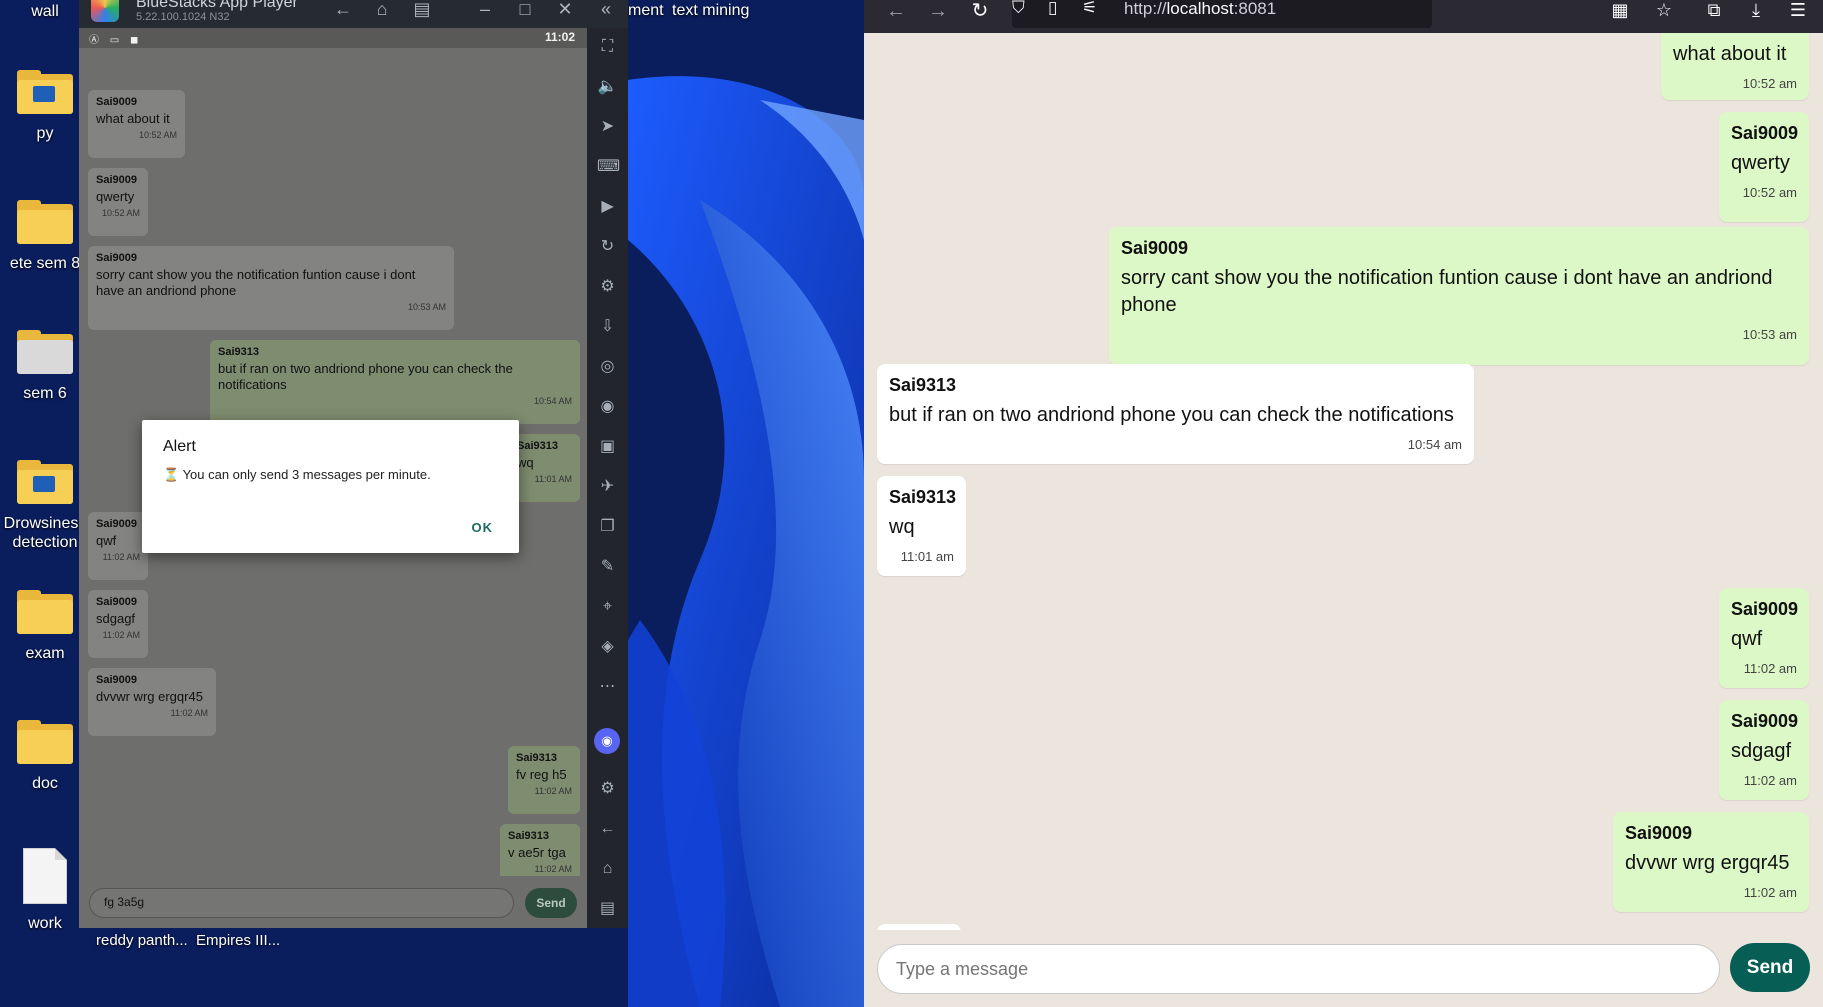  Describe the element at coordinates (45, 11) in the screenshot. I see `desktop-icon-wall: wall` at that location.